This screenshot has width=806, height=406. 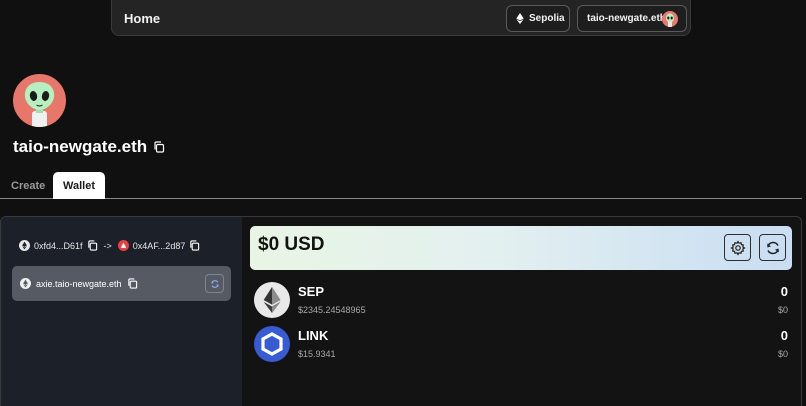 What do you see at coordinates (401, 18) in the screenshot?
I see `top-navbar: Home Sepolia taio-newgate.eth` at bounding box center [401, 18].